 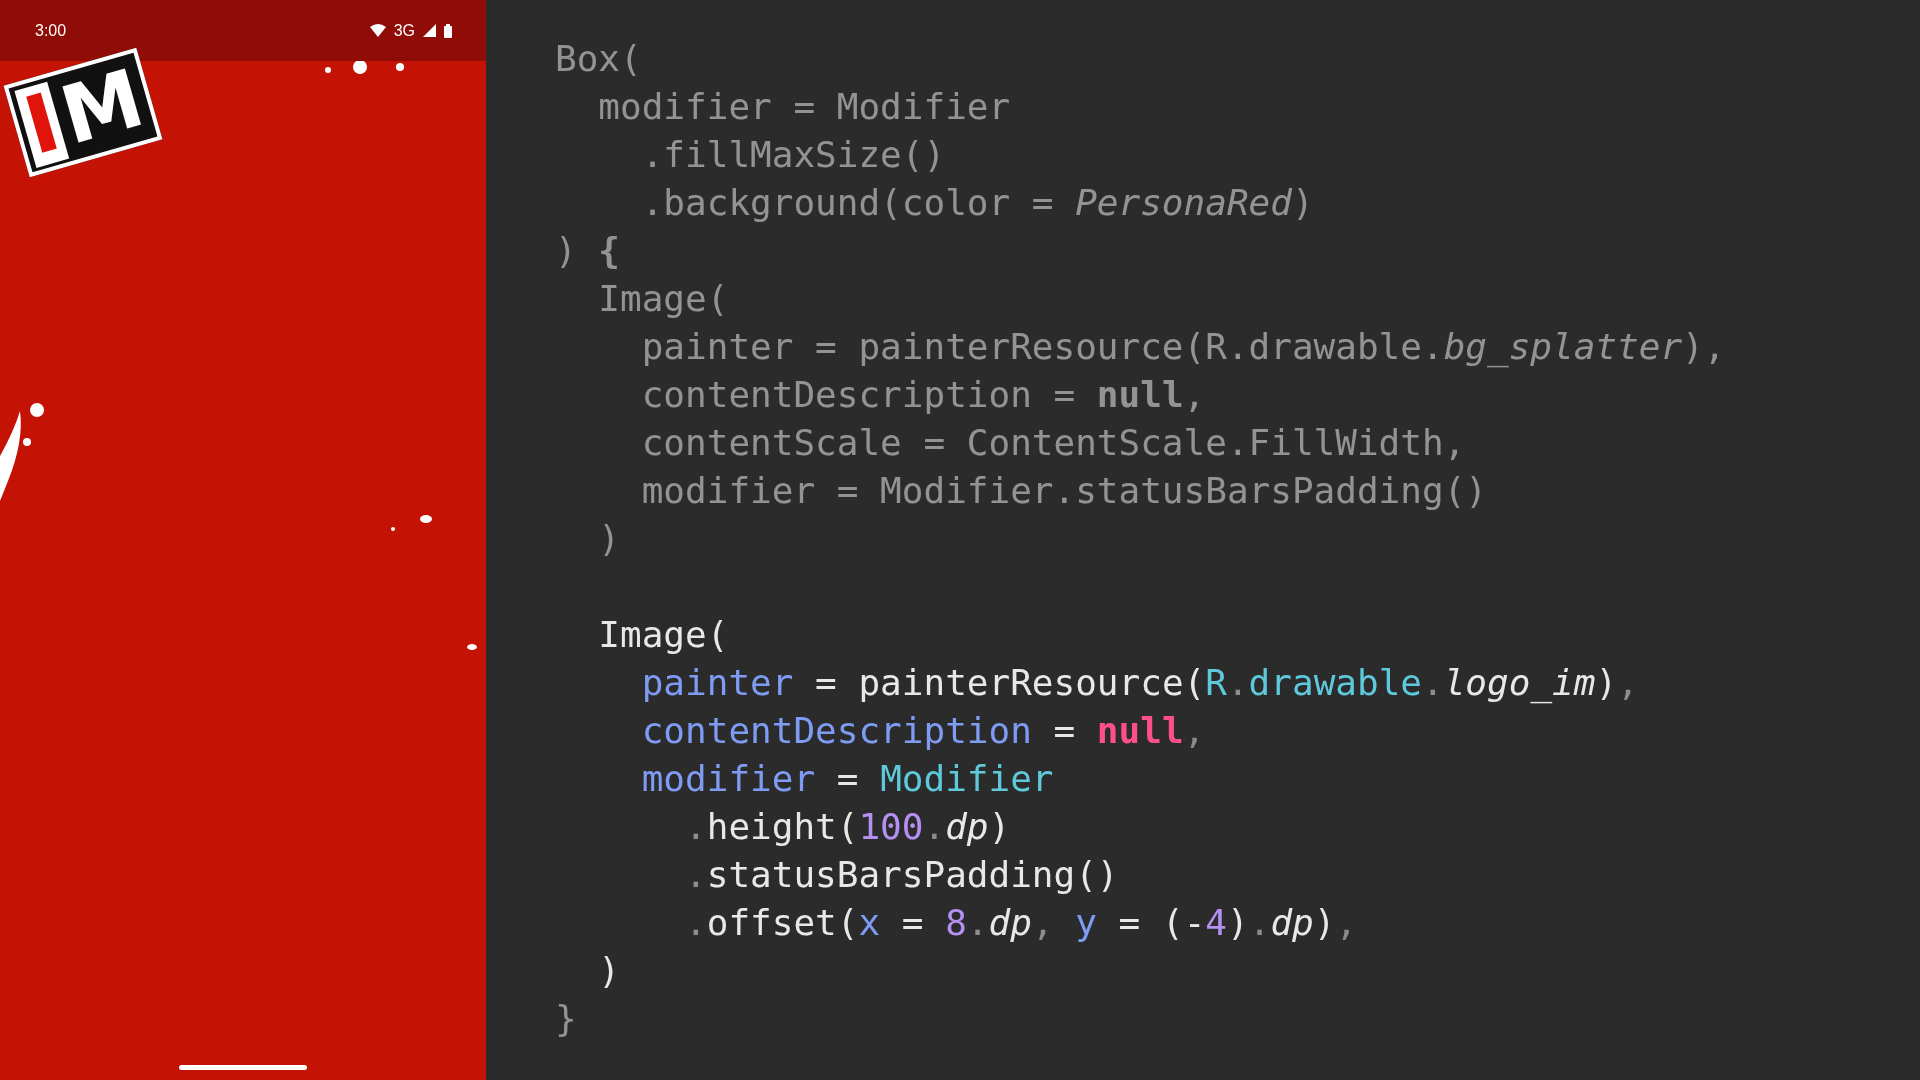 What do you see at coordinates (1183, 347) in the screenshot?
I see `code-line: painter = painterResource(R.drawable.bg_splatter),` at bounding box center [1183, 347].